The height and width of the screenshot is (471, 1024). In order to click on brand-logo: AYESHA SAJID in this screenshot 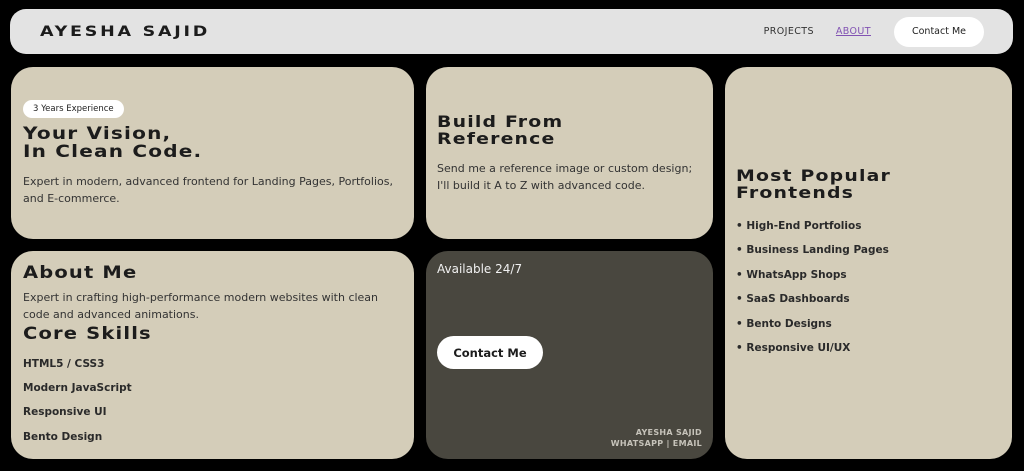, I will do `click(125, 32)`.